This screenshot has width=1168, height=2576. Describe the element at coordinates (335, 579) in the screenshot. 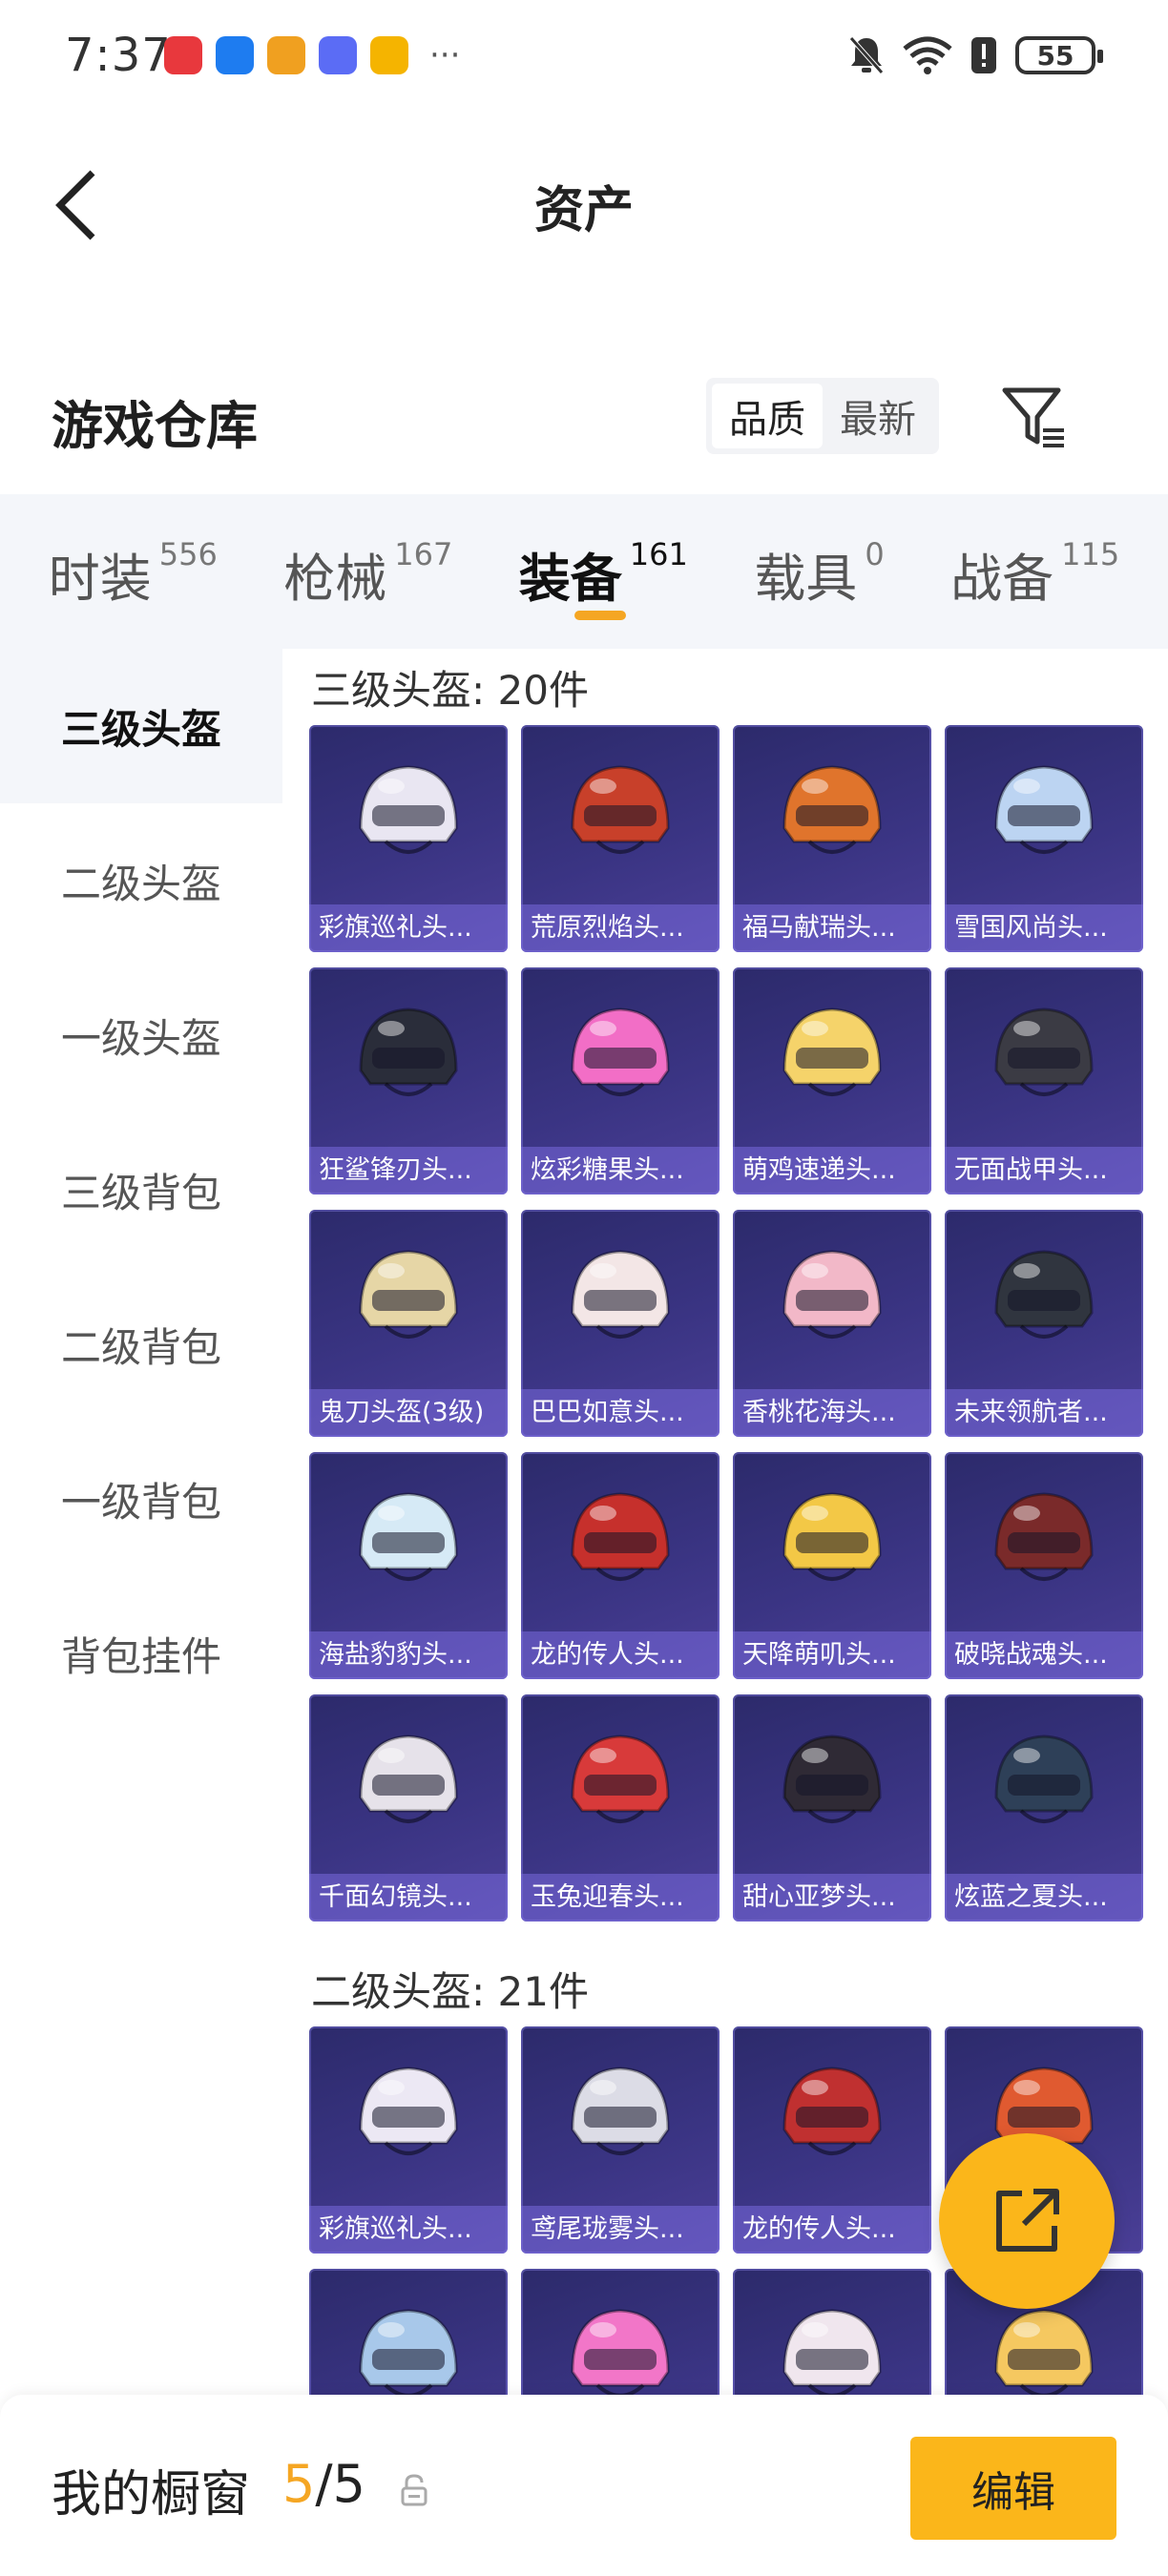

I see `tab-label: 枪械` at that location.